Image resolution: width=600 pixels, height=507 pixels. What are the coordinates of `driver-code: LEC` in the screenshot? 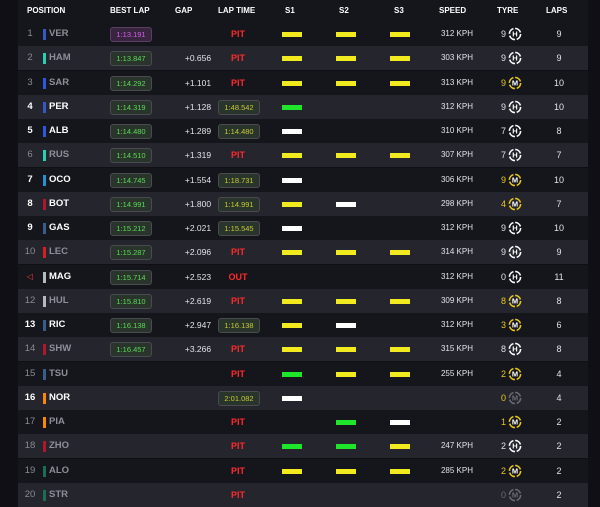 It's located at (58, 252).